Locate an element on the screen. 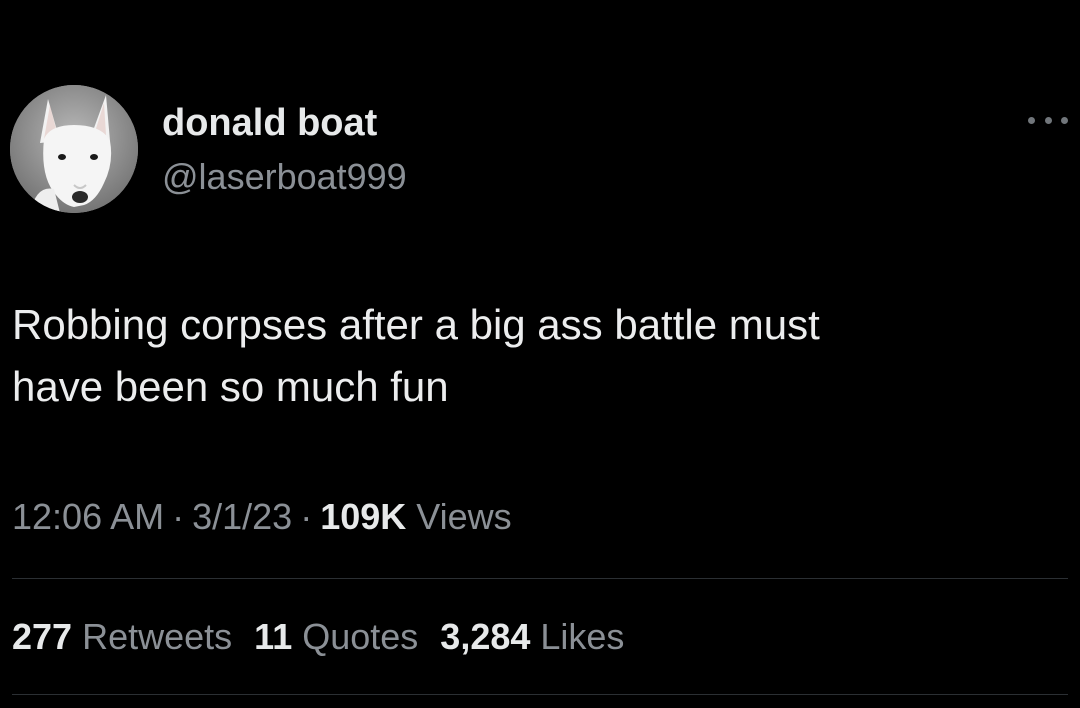 This screenshot has height=708, width=1080. engagement-stats: 277 Retweets 11 Quotes 3,284 Likes is located at coordinates (329, 637).